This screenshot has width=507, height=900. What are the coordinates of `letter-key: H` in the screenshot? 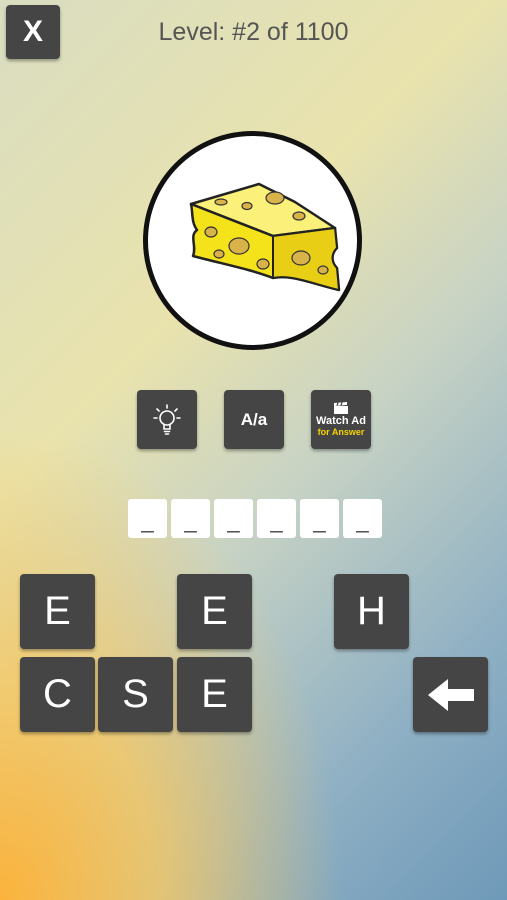 It's located at (371, 611).